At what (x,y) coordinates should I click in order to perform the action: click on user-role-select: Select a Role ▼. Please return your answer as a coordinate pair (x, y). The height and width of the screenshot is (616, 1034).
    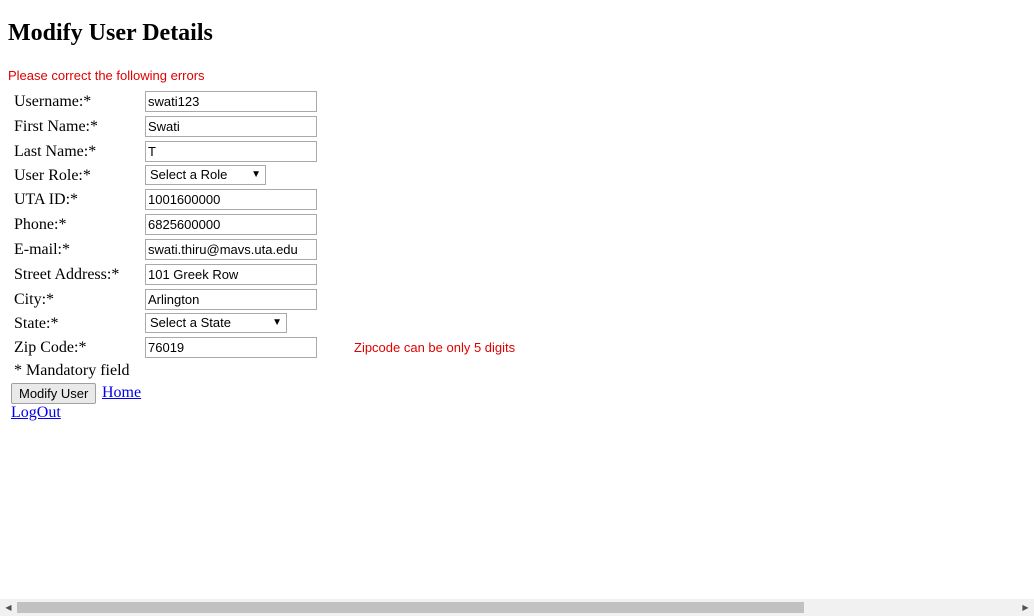
    Looking at the image, I should click on (205, 175).